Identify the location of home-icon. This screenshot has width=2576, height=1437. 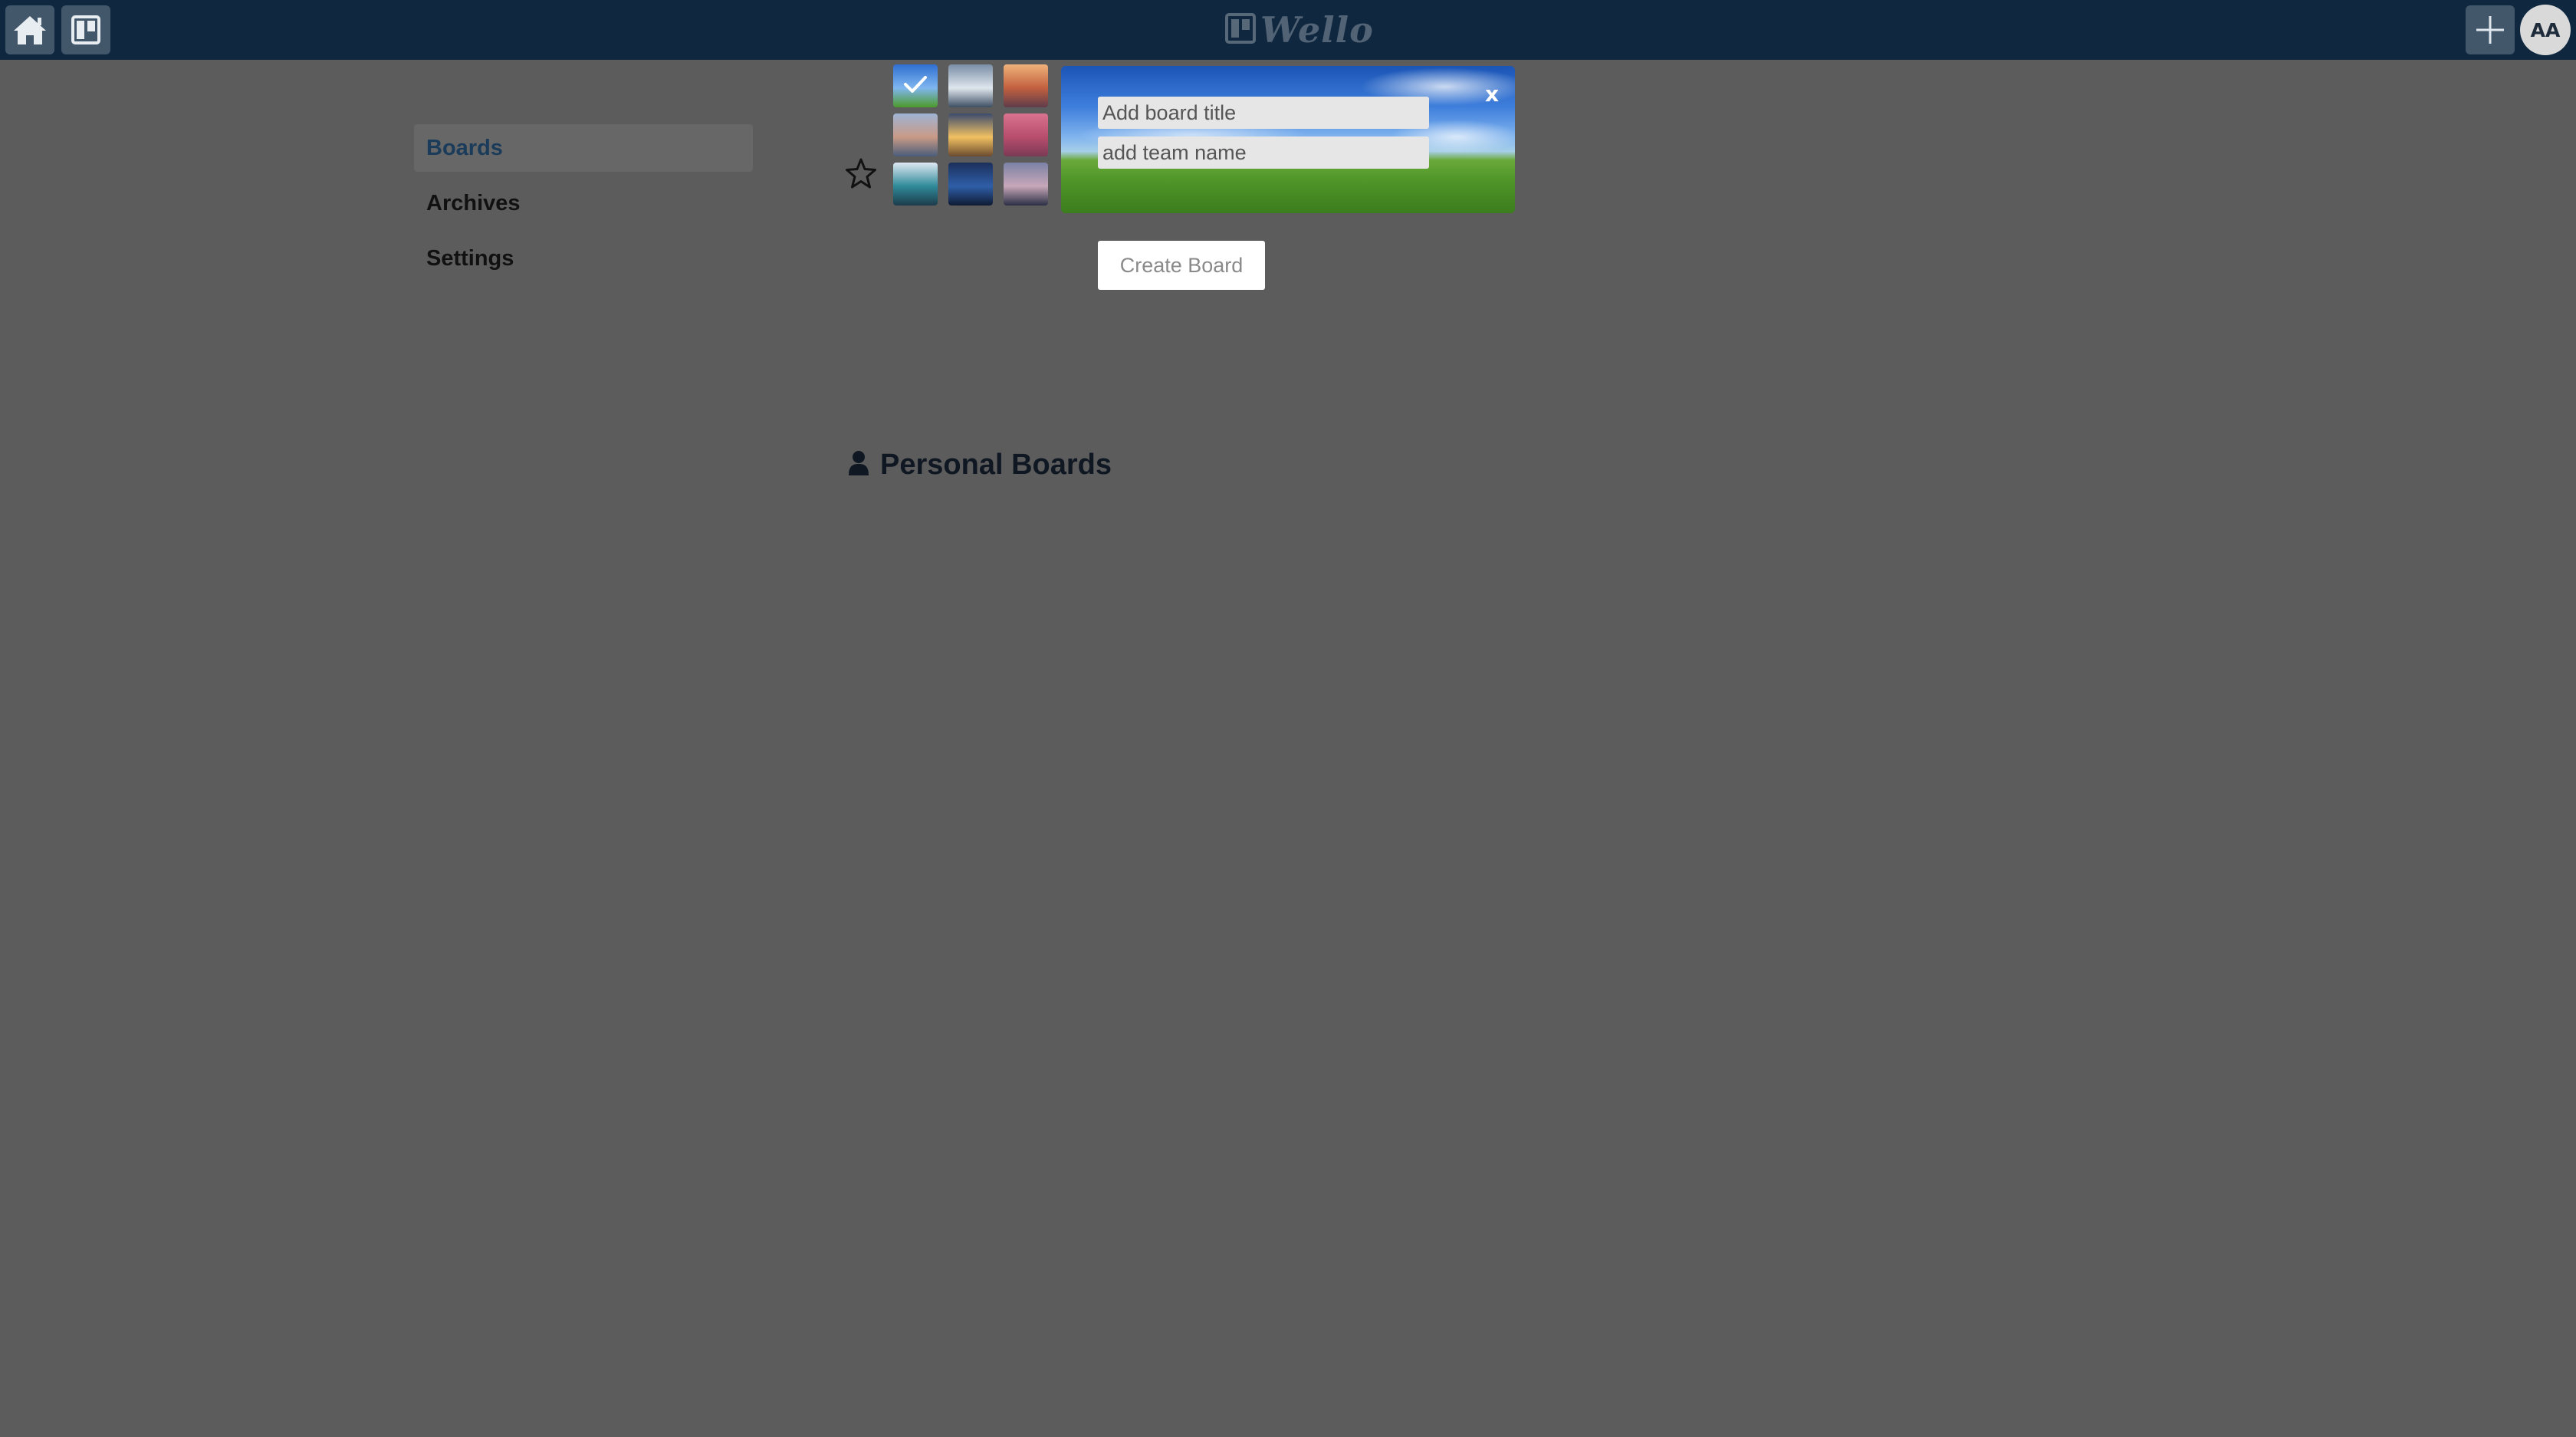
(30, 30).